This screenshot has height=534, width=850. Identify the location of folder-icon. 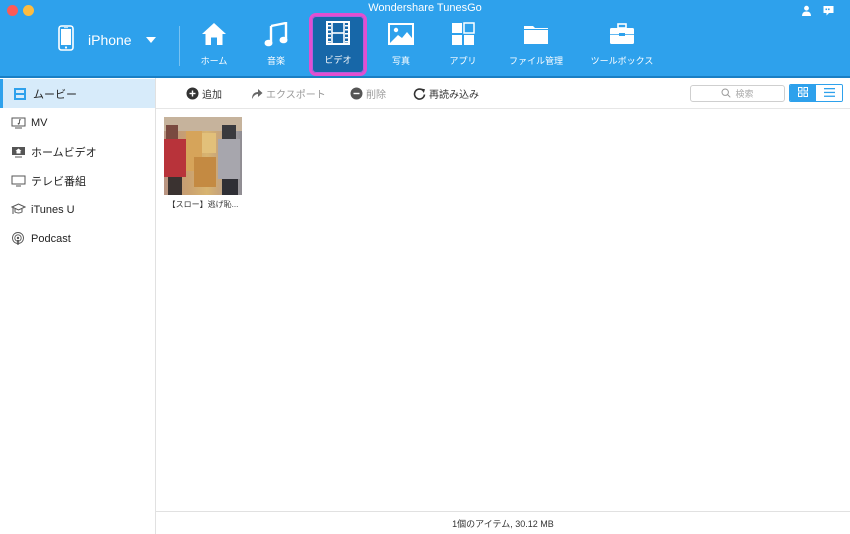
(536, 34).